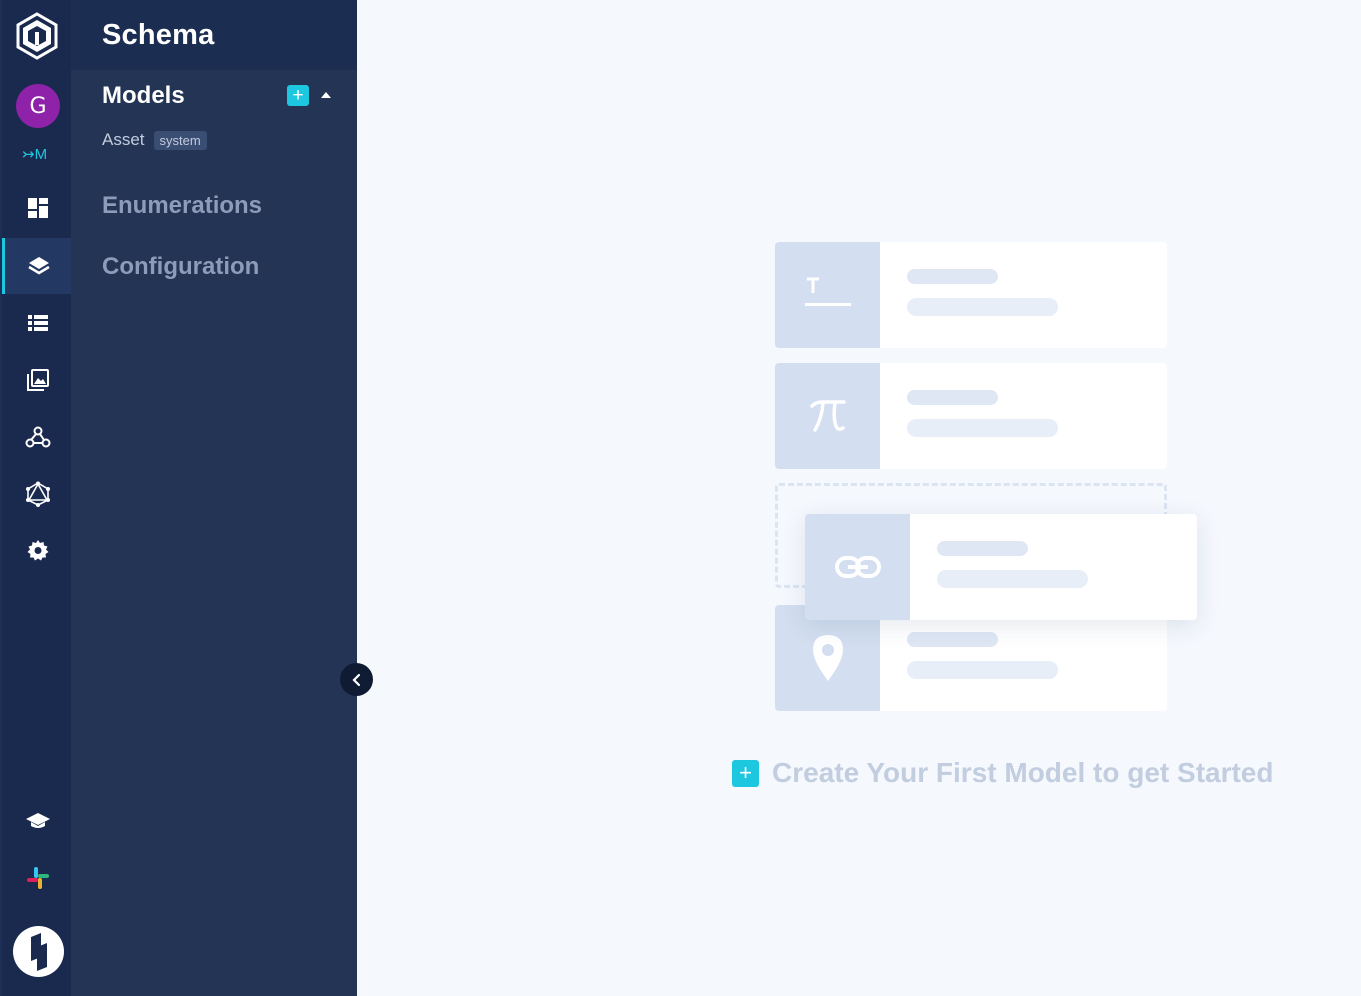  I want to click on slack-icon, so click(37, 878).